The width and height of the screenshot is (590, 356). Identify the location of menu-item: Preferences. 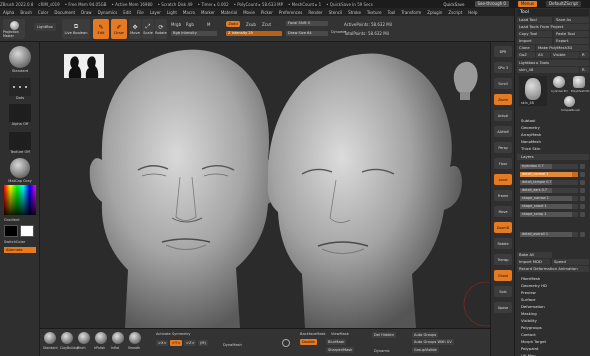
(291, 12).